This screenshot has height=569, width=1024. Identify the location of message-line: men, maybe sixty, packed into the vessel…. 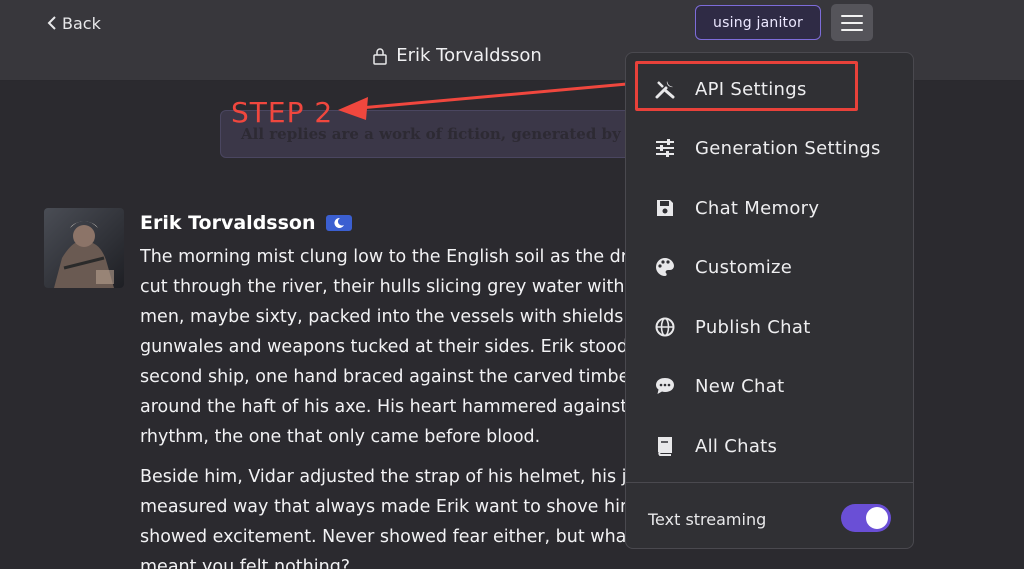
(389, 317).